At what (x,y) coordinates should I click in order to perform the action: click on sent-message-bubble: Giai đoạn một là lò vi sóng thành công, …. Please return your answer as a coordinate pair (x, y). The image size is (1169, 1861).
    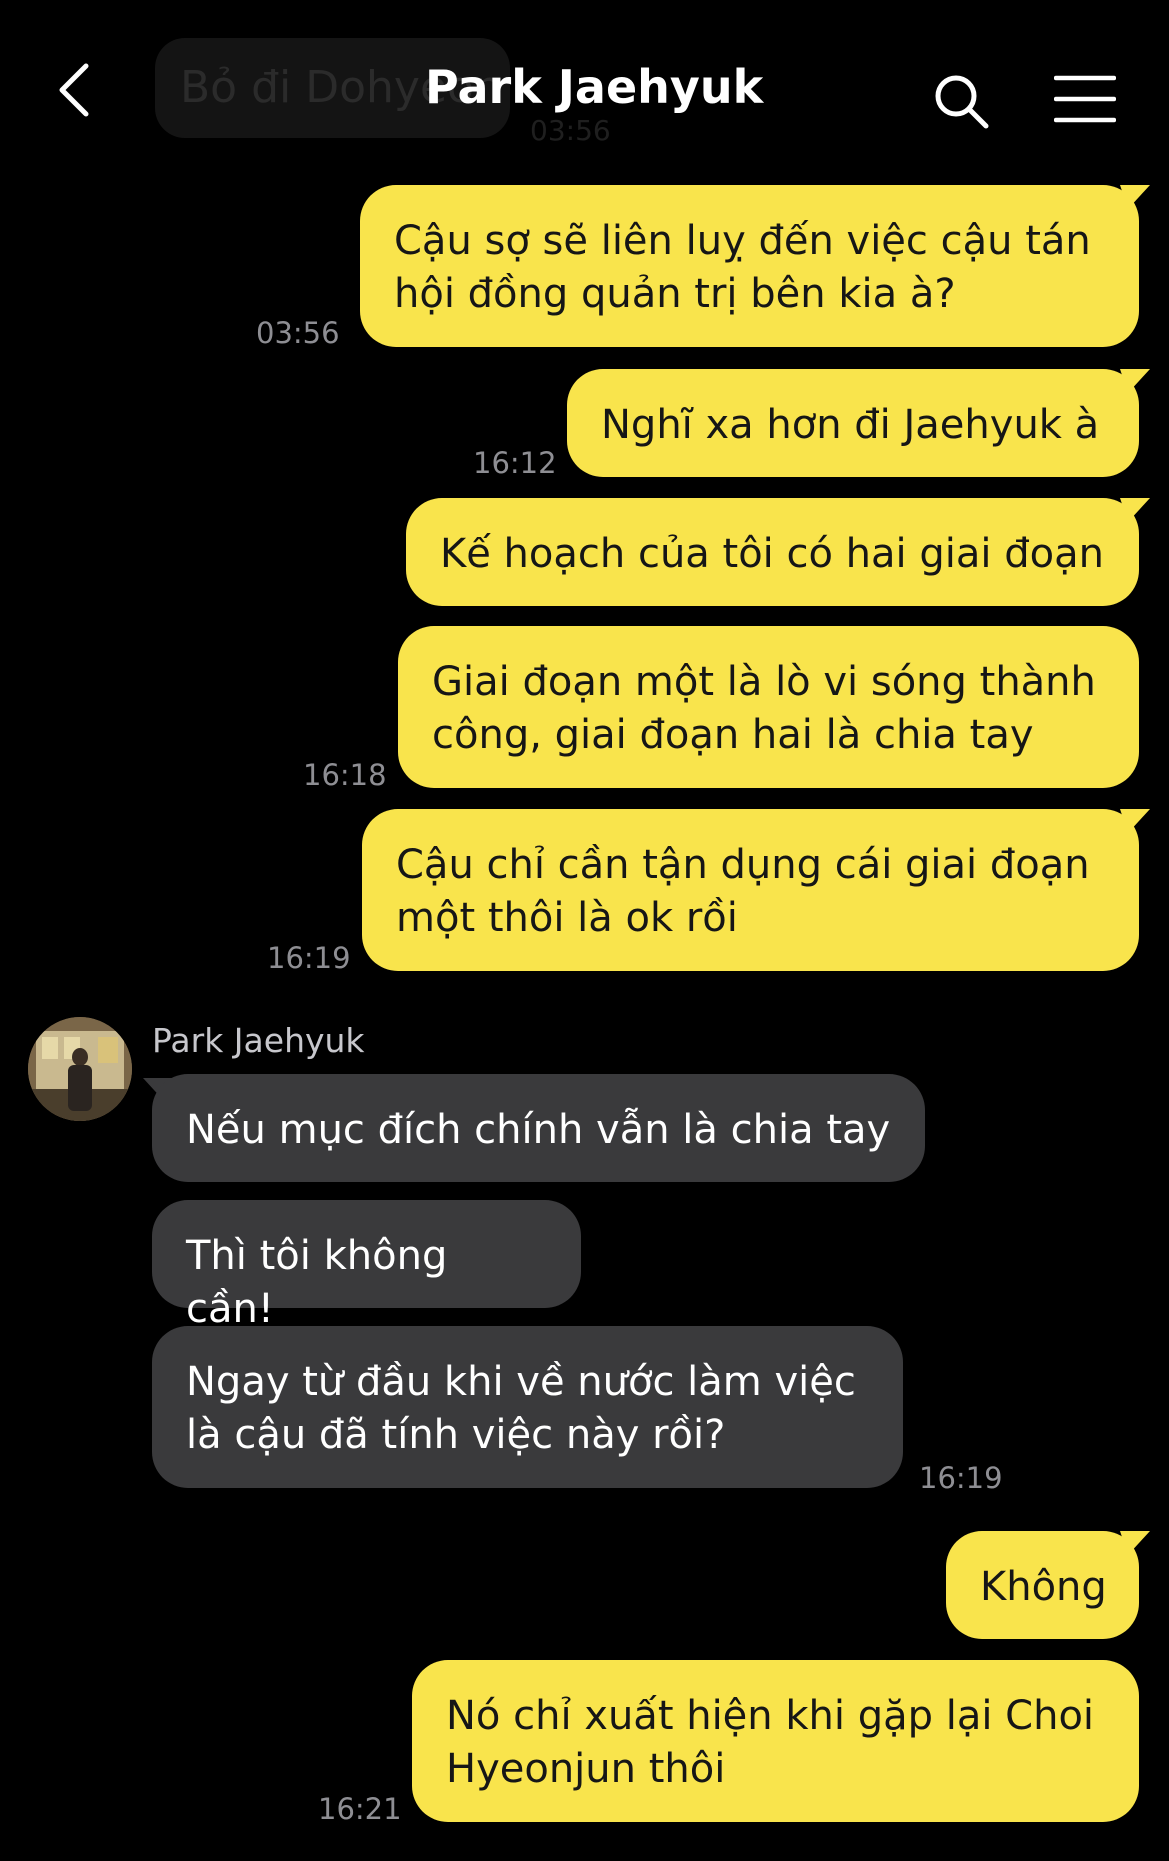
    Looking at the image, I should click on (768, 707).